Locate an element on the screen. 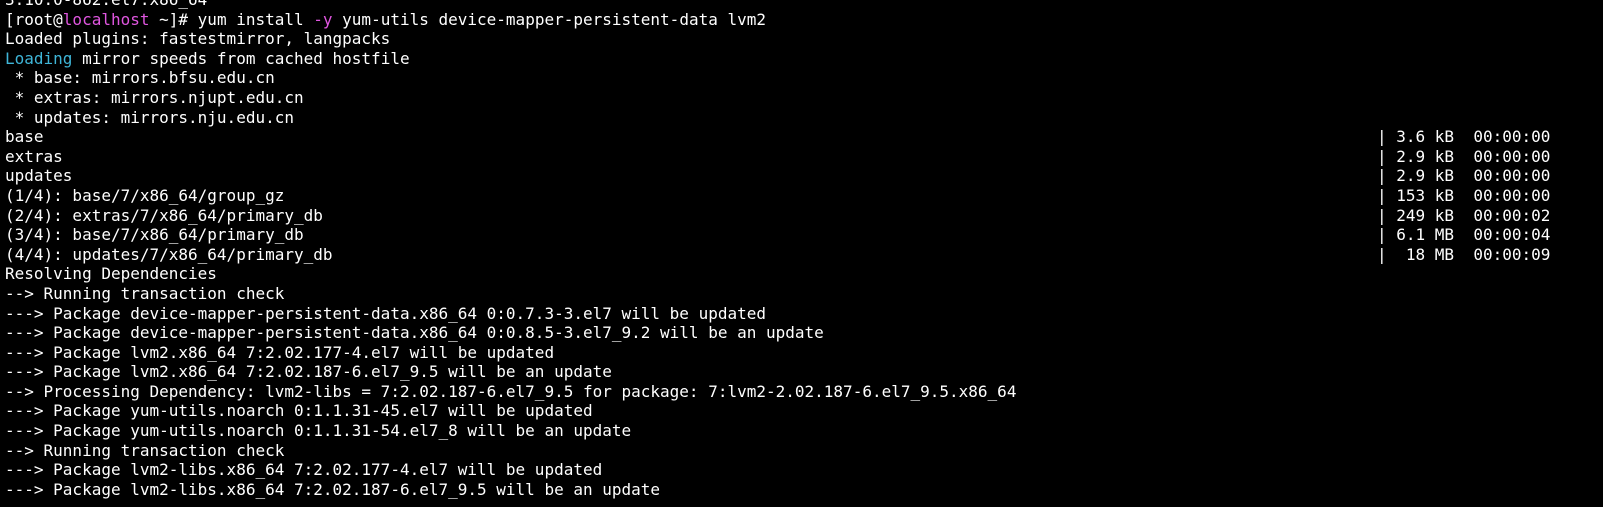  download-stat: | 249 kB 00:00:02 is located at coordinates (1464, 215).